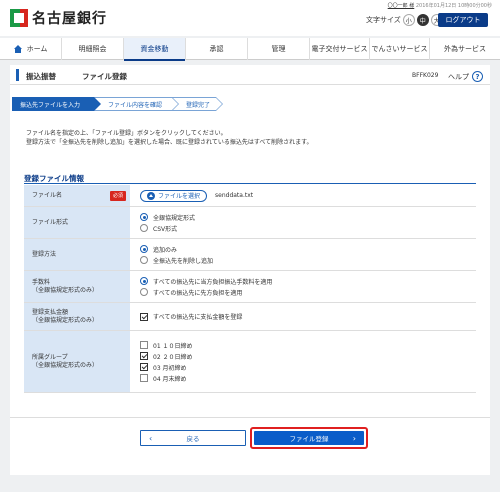 This screenshot has height=492, width=500. I want to click on nav-item-approval: 承認, so click(217, 49).